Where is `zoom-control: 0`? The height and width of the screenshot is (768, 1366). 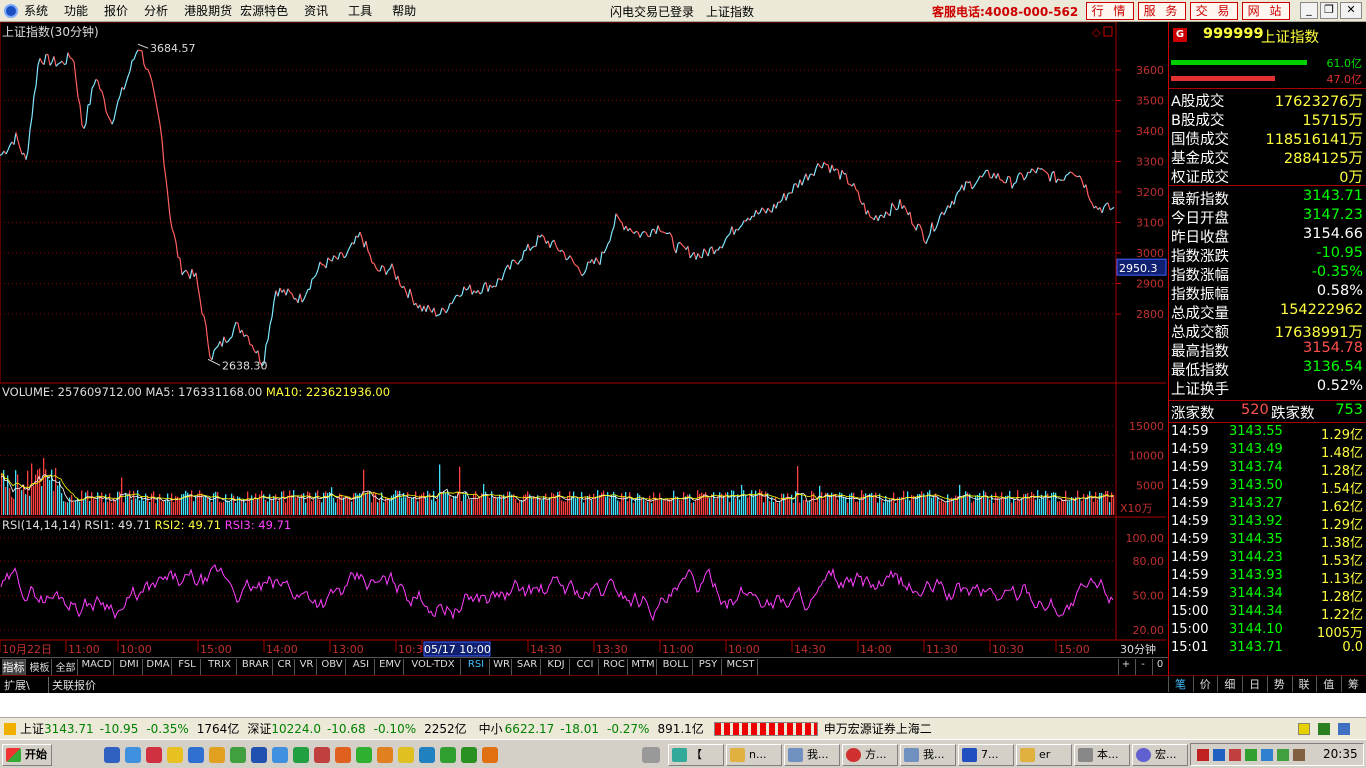
zoom-control: 0 is located at coordinates (1159, 667).